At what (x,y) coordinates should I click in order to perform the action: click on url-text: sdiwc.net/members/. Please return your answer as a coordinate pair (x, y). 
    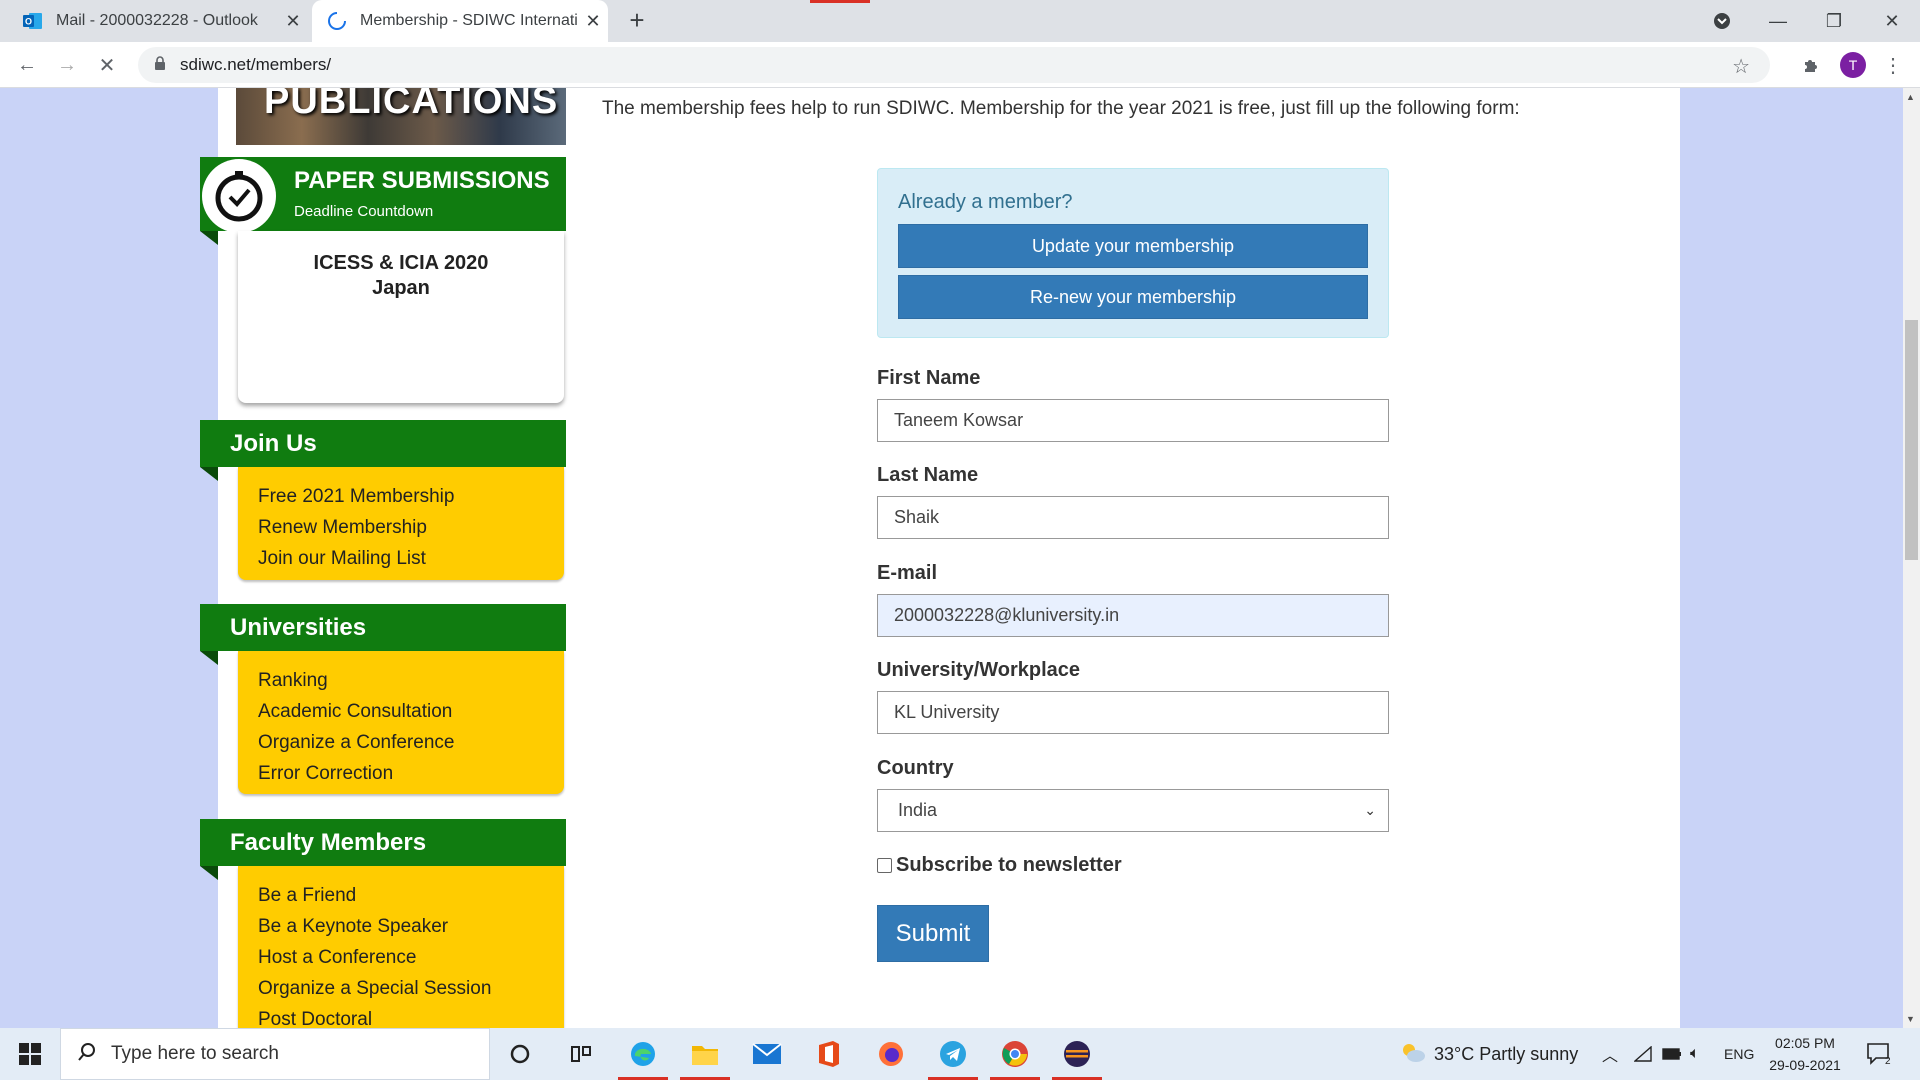
    Looking at the image, I should click on (256, 64).